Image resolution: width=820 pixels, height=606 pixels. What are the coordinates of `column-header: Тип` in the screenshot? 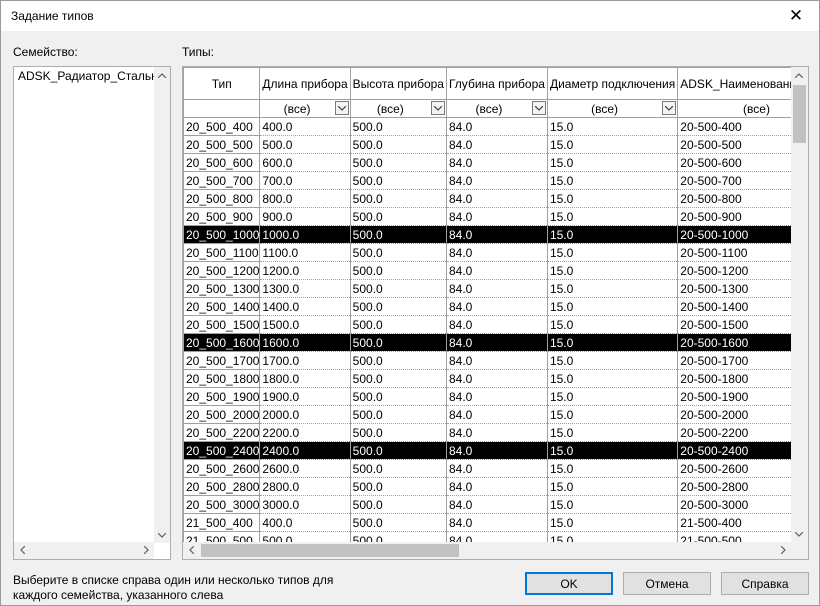 It's located at (222, 83).